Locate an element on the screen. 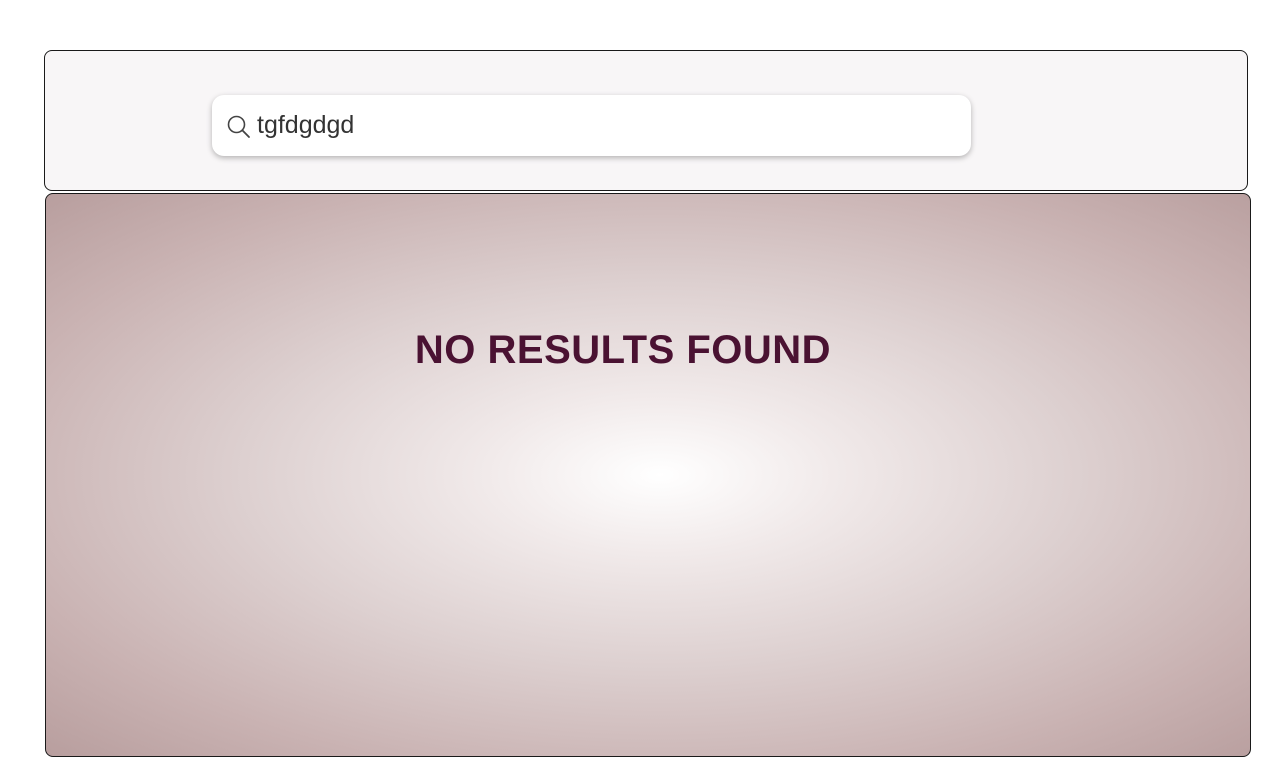 Image resolution: width=1285 pixels, height=784 pixels. search-bar is located at coordinates (591, 125).